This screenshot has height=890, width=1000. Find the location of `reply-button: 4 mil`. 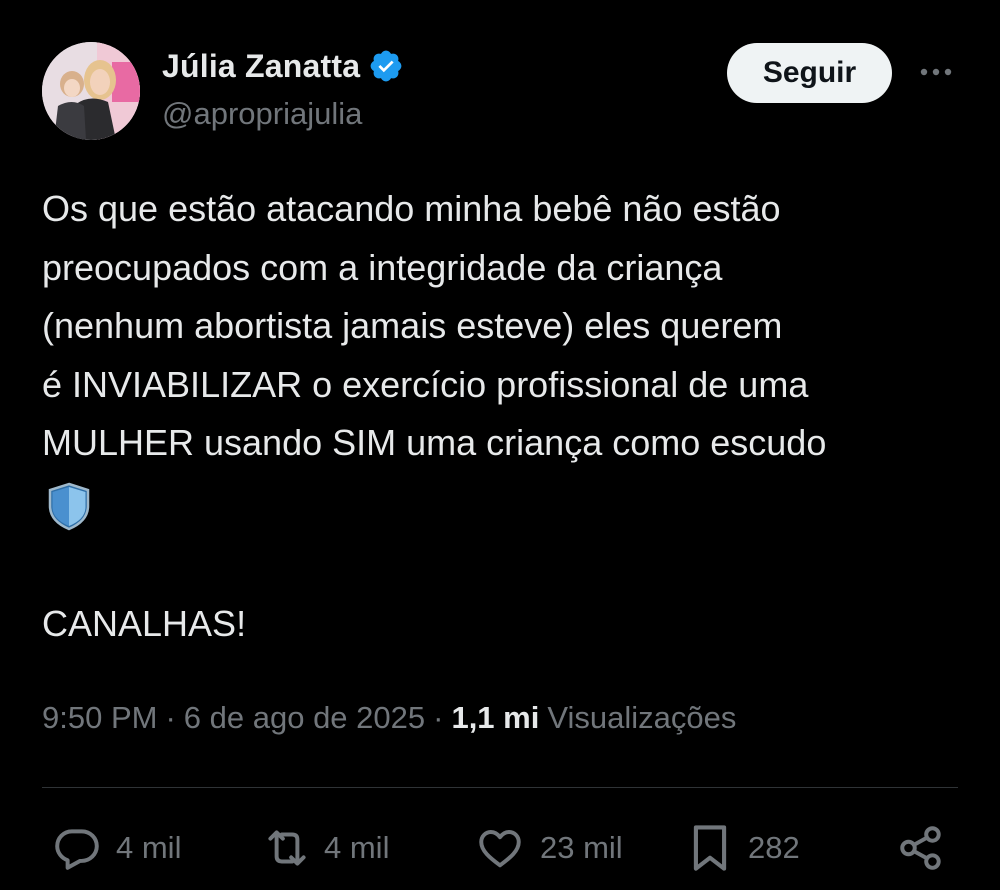

reply-button: 4 mil is located at coordinates (116, 848).